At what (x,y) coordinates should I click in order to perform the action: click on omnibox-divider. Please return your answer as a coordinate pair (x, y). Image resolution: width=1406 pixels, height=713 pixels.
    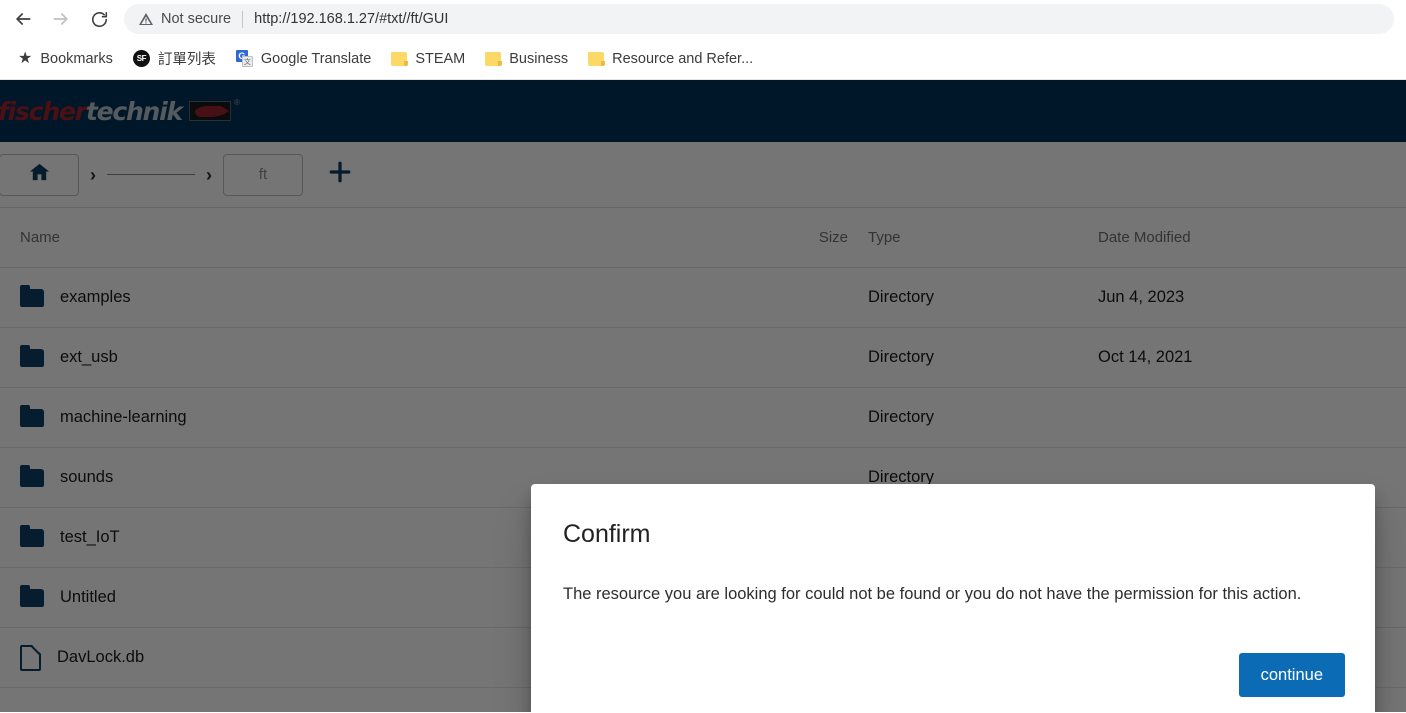
    Looking at the image, I should click on (243, 19).